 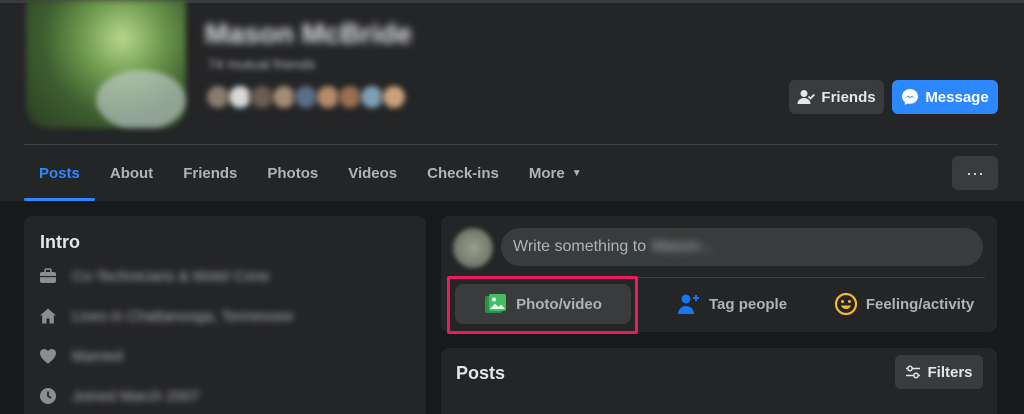 I want to click on intro-item-text: Married, so click(x=97, y=356).